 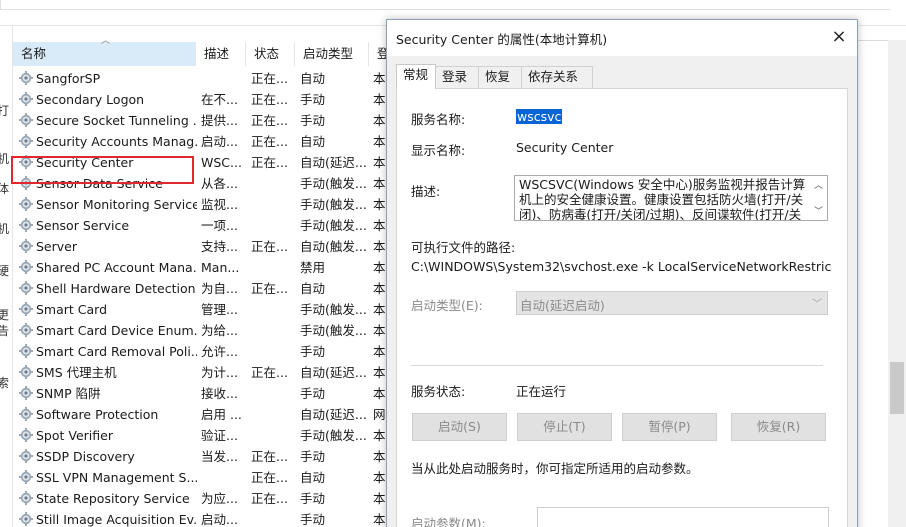 What do you see at coordinates (897, 388) in the screenshot?
I see `scrollbar-thumb` at bounding box center [897, 388].